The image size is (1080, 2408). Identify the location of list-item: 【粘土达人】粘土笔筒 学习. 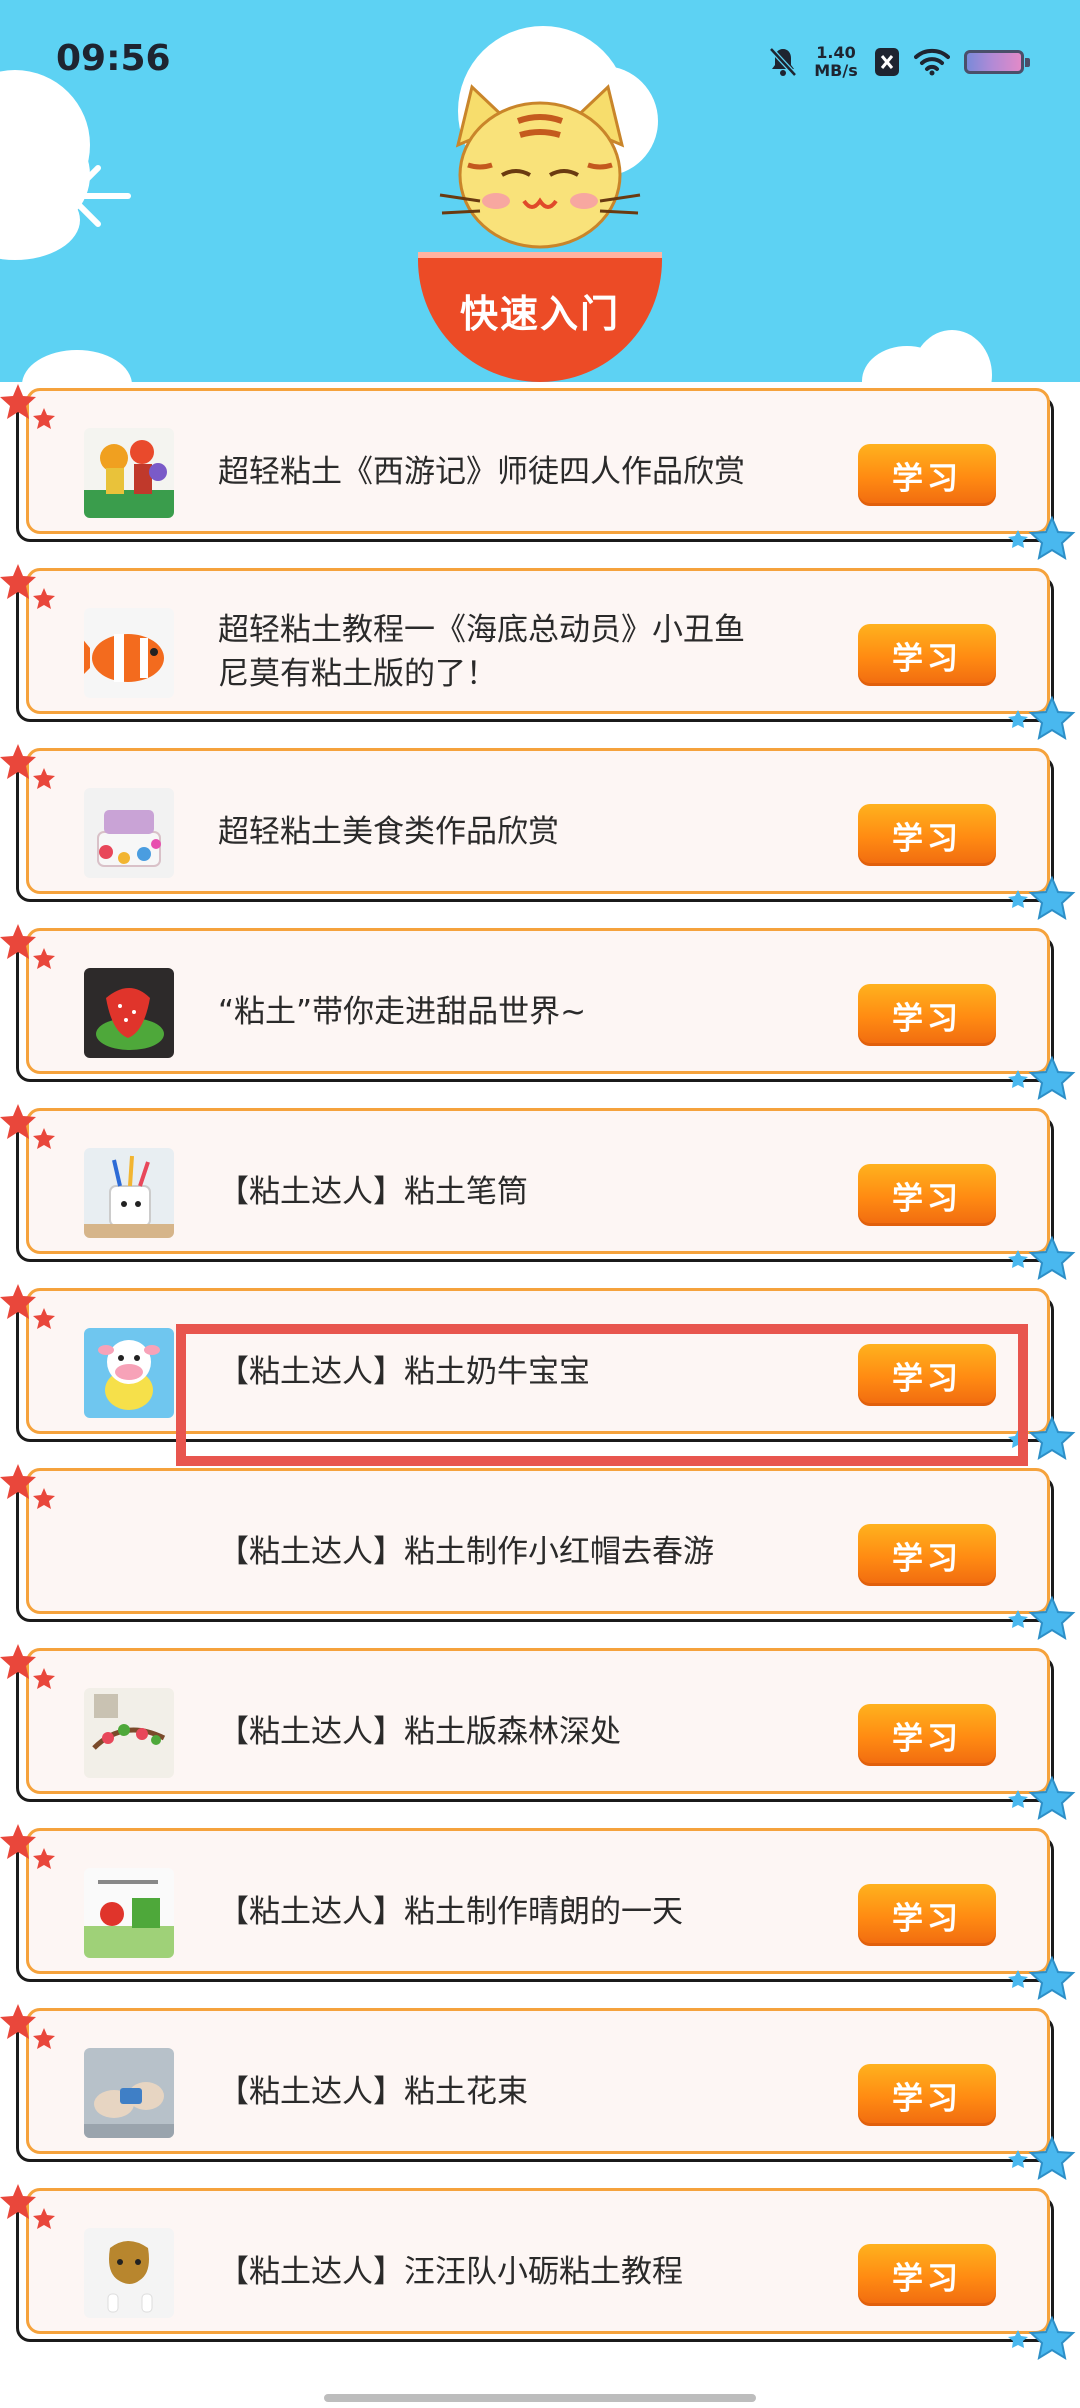
(540, 1192).